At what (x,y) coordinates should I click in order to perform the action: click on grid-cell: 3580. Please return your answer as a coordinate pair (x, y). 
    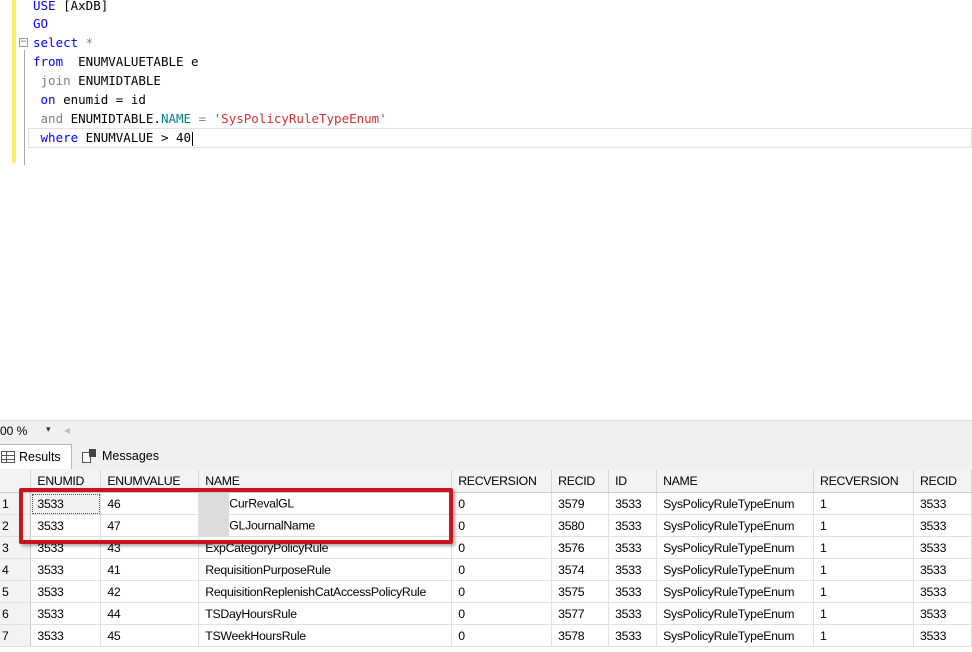
    Looking at the image, I should click on (580, 525).